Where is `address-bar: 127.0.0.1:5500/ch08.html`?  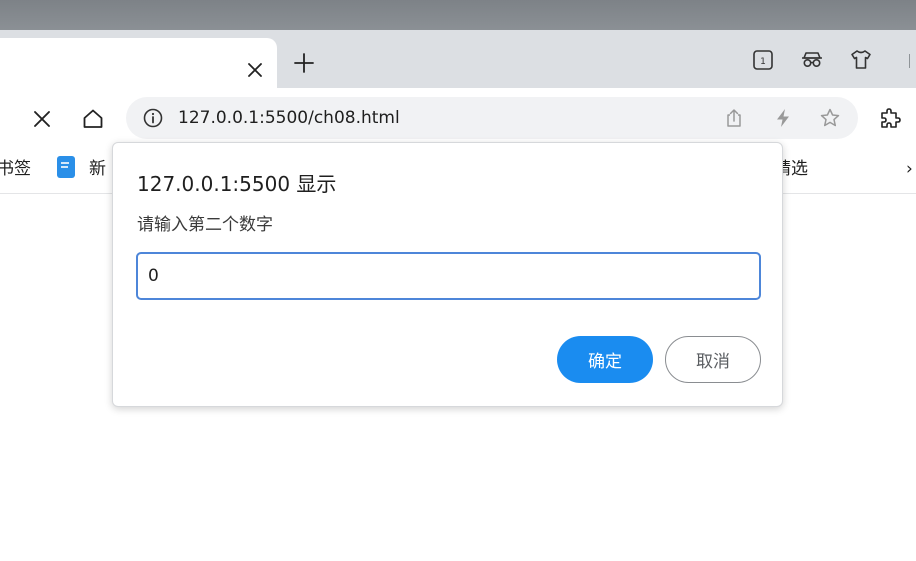
address-bar: 127.0.0.1:5500/ch08.html is located at coordinates (492, 118).